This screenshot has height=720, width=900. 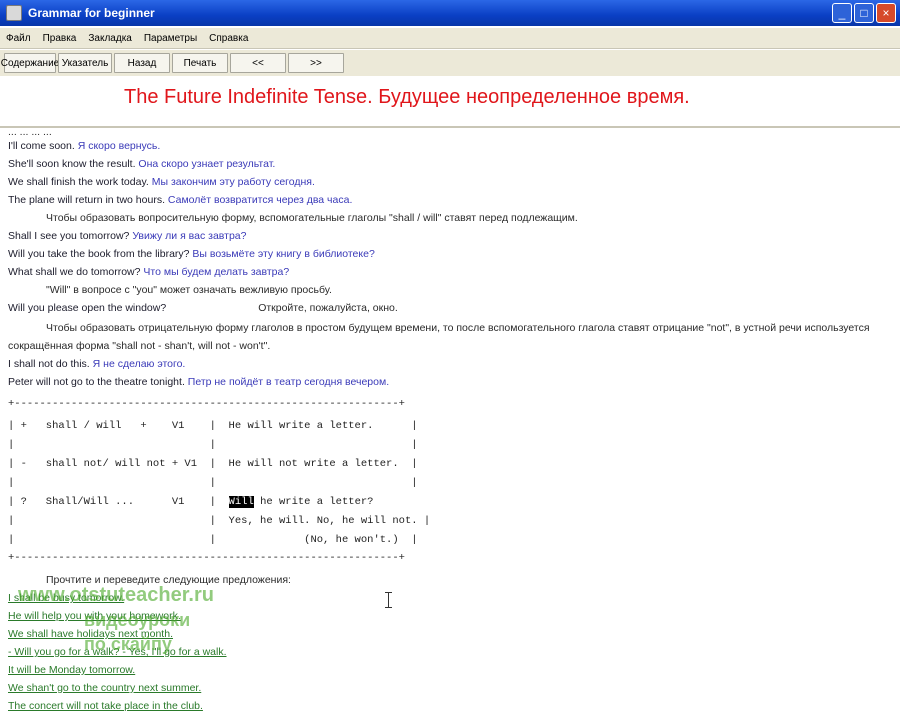 I want to click on watermark-url: www.otstuteacher.ru, so click(x=116, y=595).